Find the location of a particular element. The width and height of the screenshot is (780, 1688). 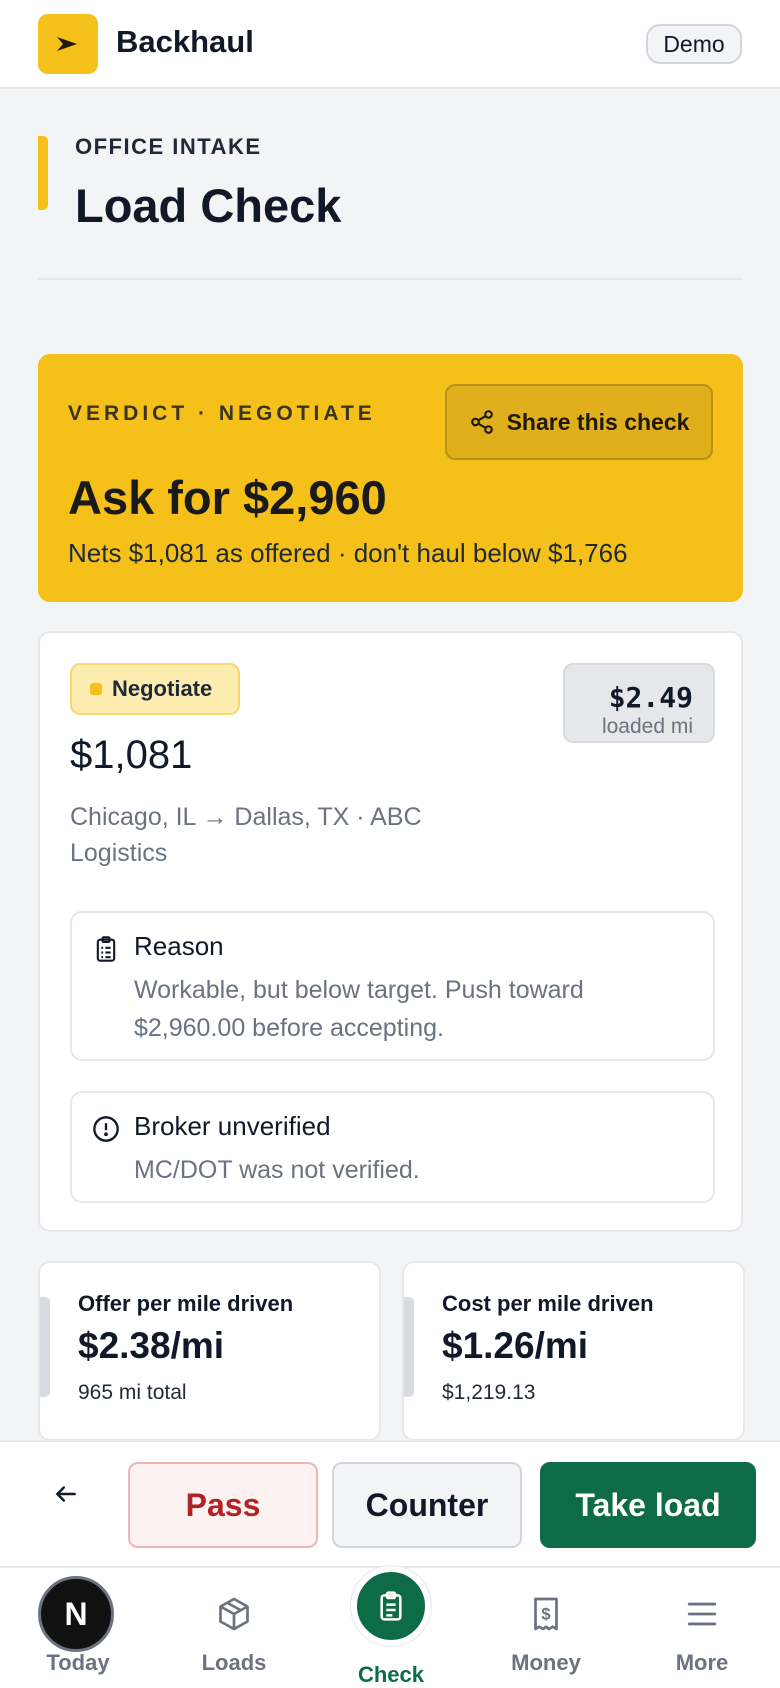

stat-sub: $1,219.13 is located at coordinates (489, 1392).